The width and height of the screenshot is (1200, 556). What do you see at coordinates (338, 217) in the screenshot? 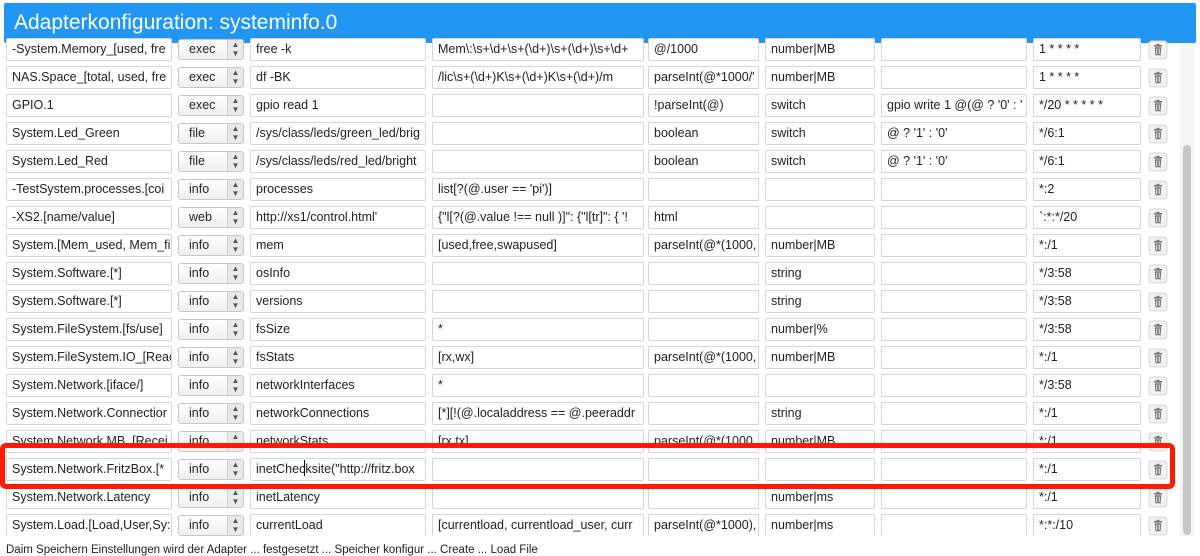
I see `source-input: http://xs1/control.html'` at bounding box center [338, 217].